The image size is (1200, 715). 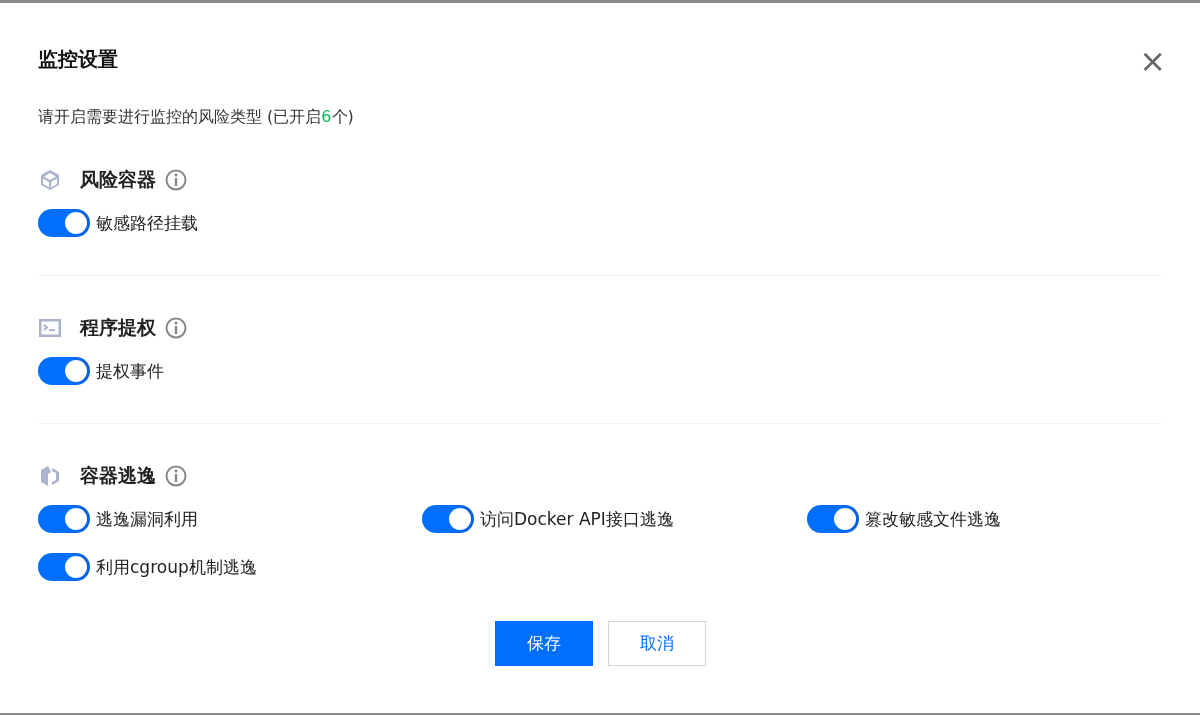 What do you see at coordinates (1152, 61) in the screenshot?
I see `close-button: ×` at bounding box center [1152, 61].